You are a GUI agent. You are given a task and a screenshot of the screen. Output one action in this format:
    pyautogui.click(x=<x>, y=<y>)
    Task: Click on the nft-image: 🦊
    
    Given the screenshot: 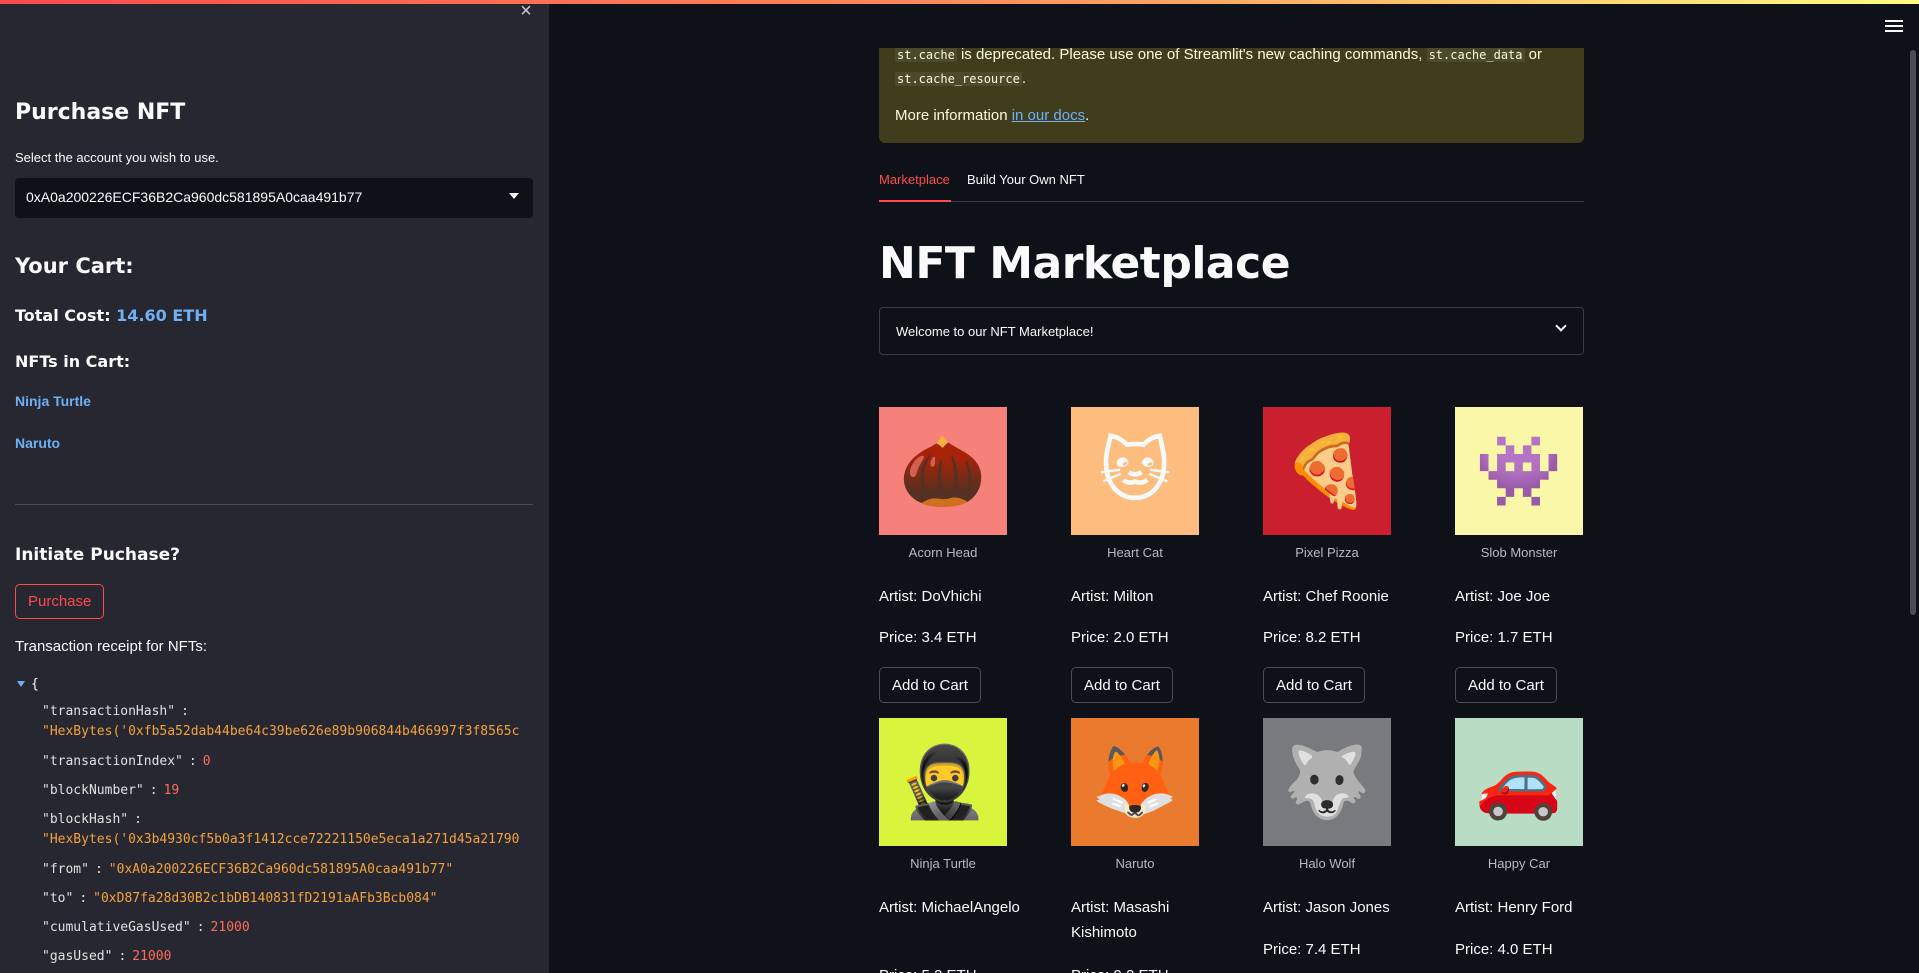 What is the action you would take?
    pyautogui.click(x=1135, y=782)
    